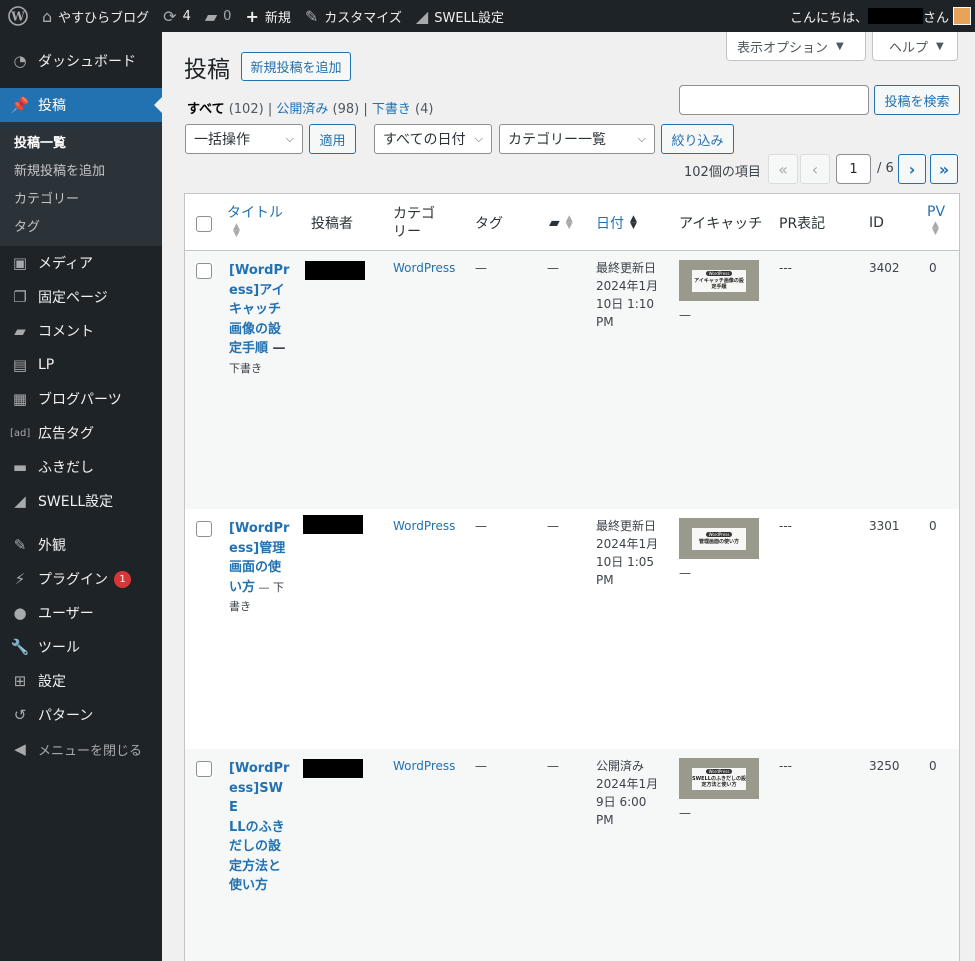 This screenshot has width=975, height=961. Describe the element at coordinates (81, 579) in the screenshot. I see `menu-plugins: ⚡ プラグイン 1` at that location.